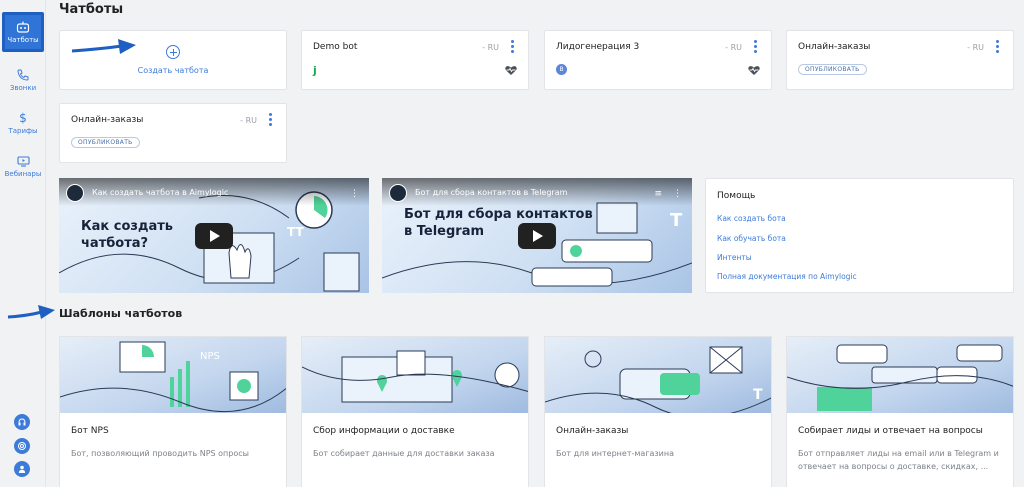 The width and height of the screenshot is (1024, 487). I want to click on phone-icon, so click(23, 75).